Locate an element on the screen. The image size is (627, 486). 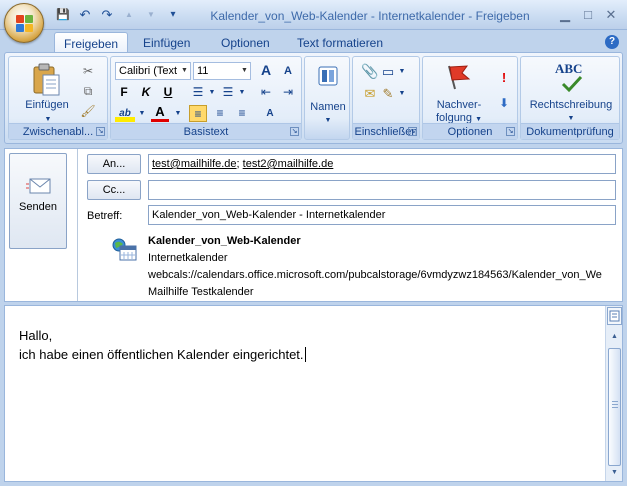
shrink-font-icon: A is located at coordinates (288, 71).